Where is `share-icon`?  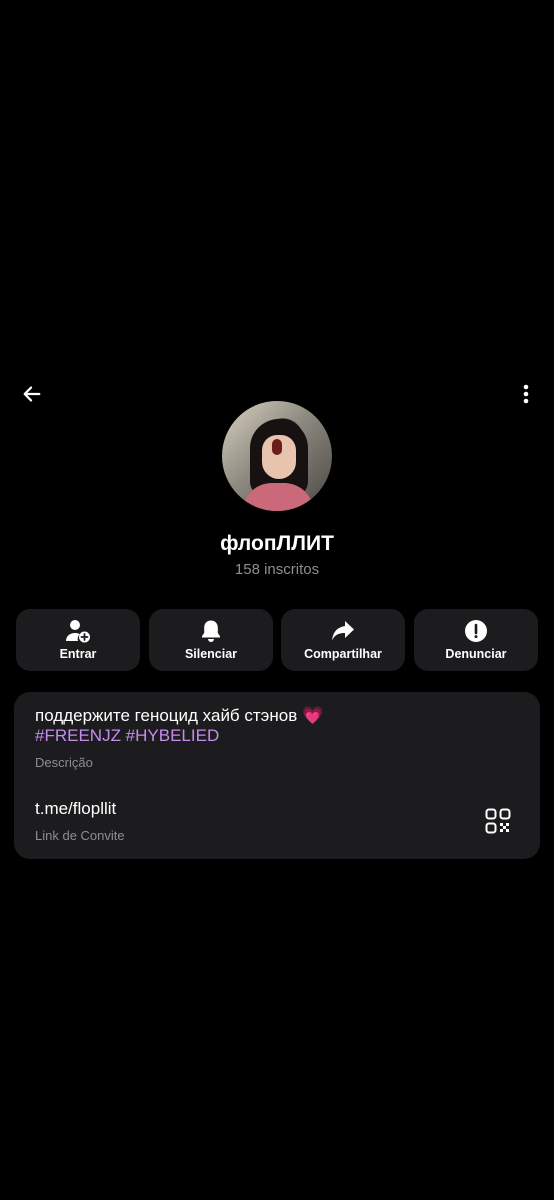 share-icon is located at coordinates (343, 631).